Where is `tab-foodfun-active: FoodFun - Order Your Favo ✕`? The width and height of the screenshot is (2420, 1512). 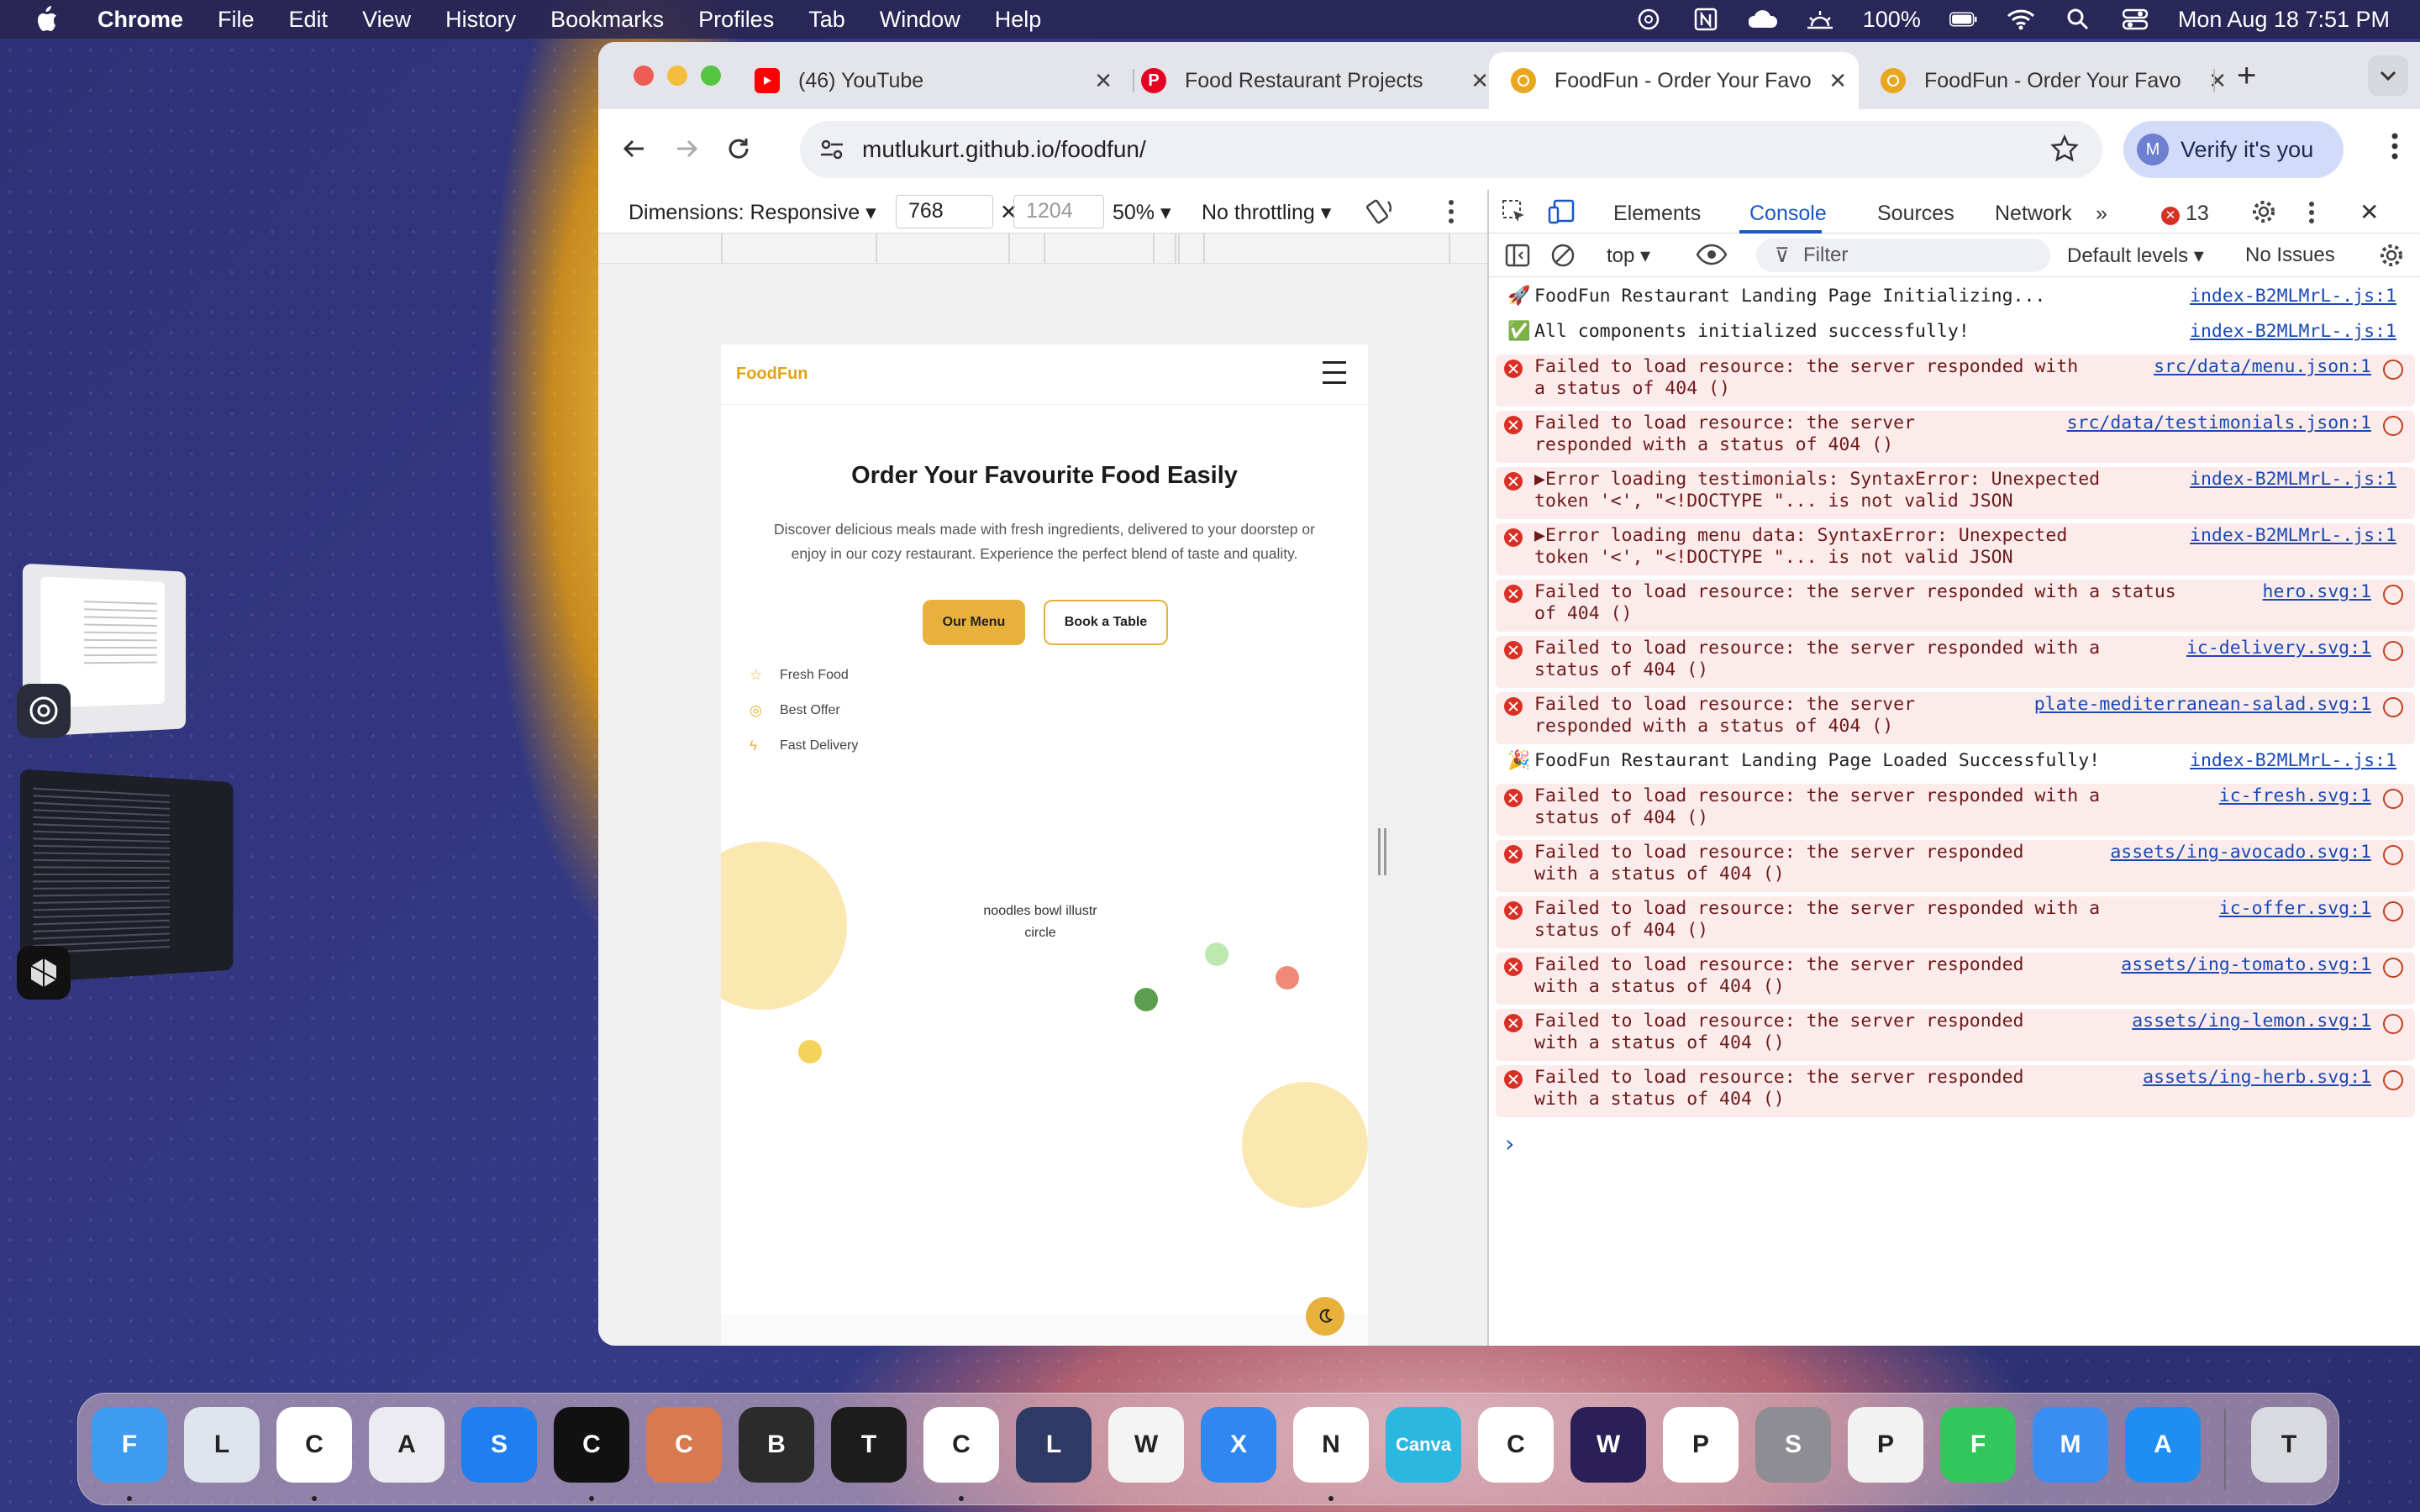
tab-foodfun-active: FoodFun - Order Your Favo ✕ is located at coordinates (1674, 80).